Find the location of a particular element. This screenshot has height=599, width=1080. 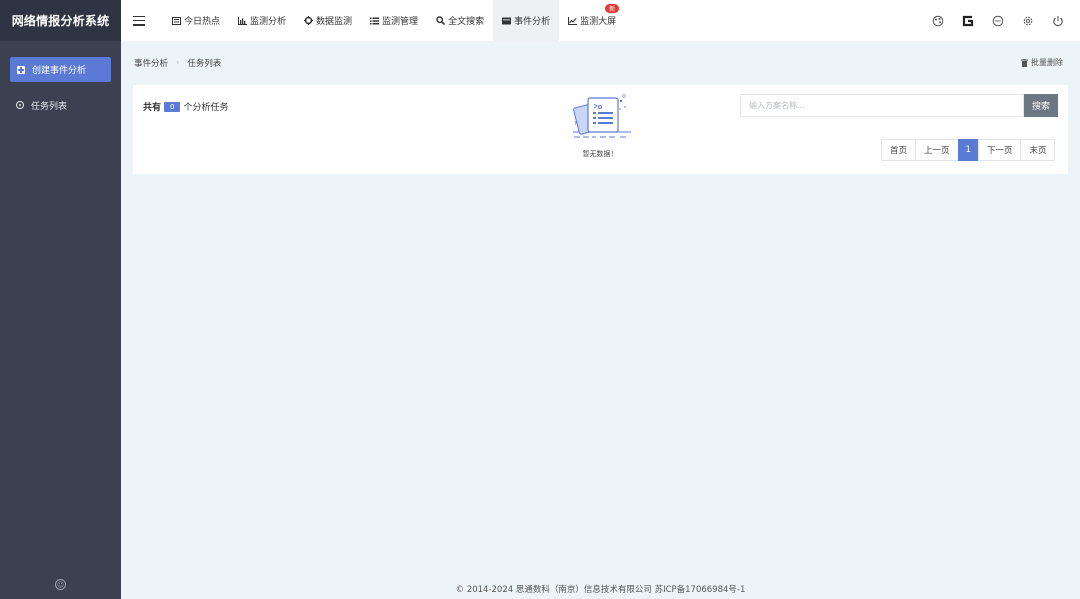

nav-label: 数据监测 is located at coordinates (334, 22).